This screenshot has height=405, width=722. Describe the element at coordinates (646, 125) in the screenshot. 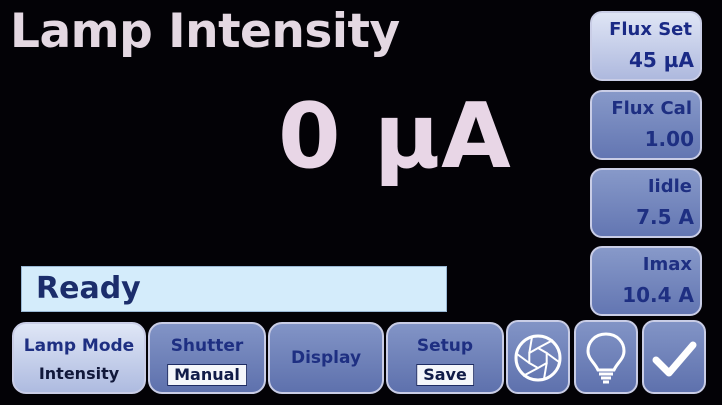

I see `flux-cal-button: Flux Cal 1.00` at that location.